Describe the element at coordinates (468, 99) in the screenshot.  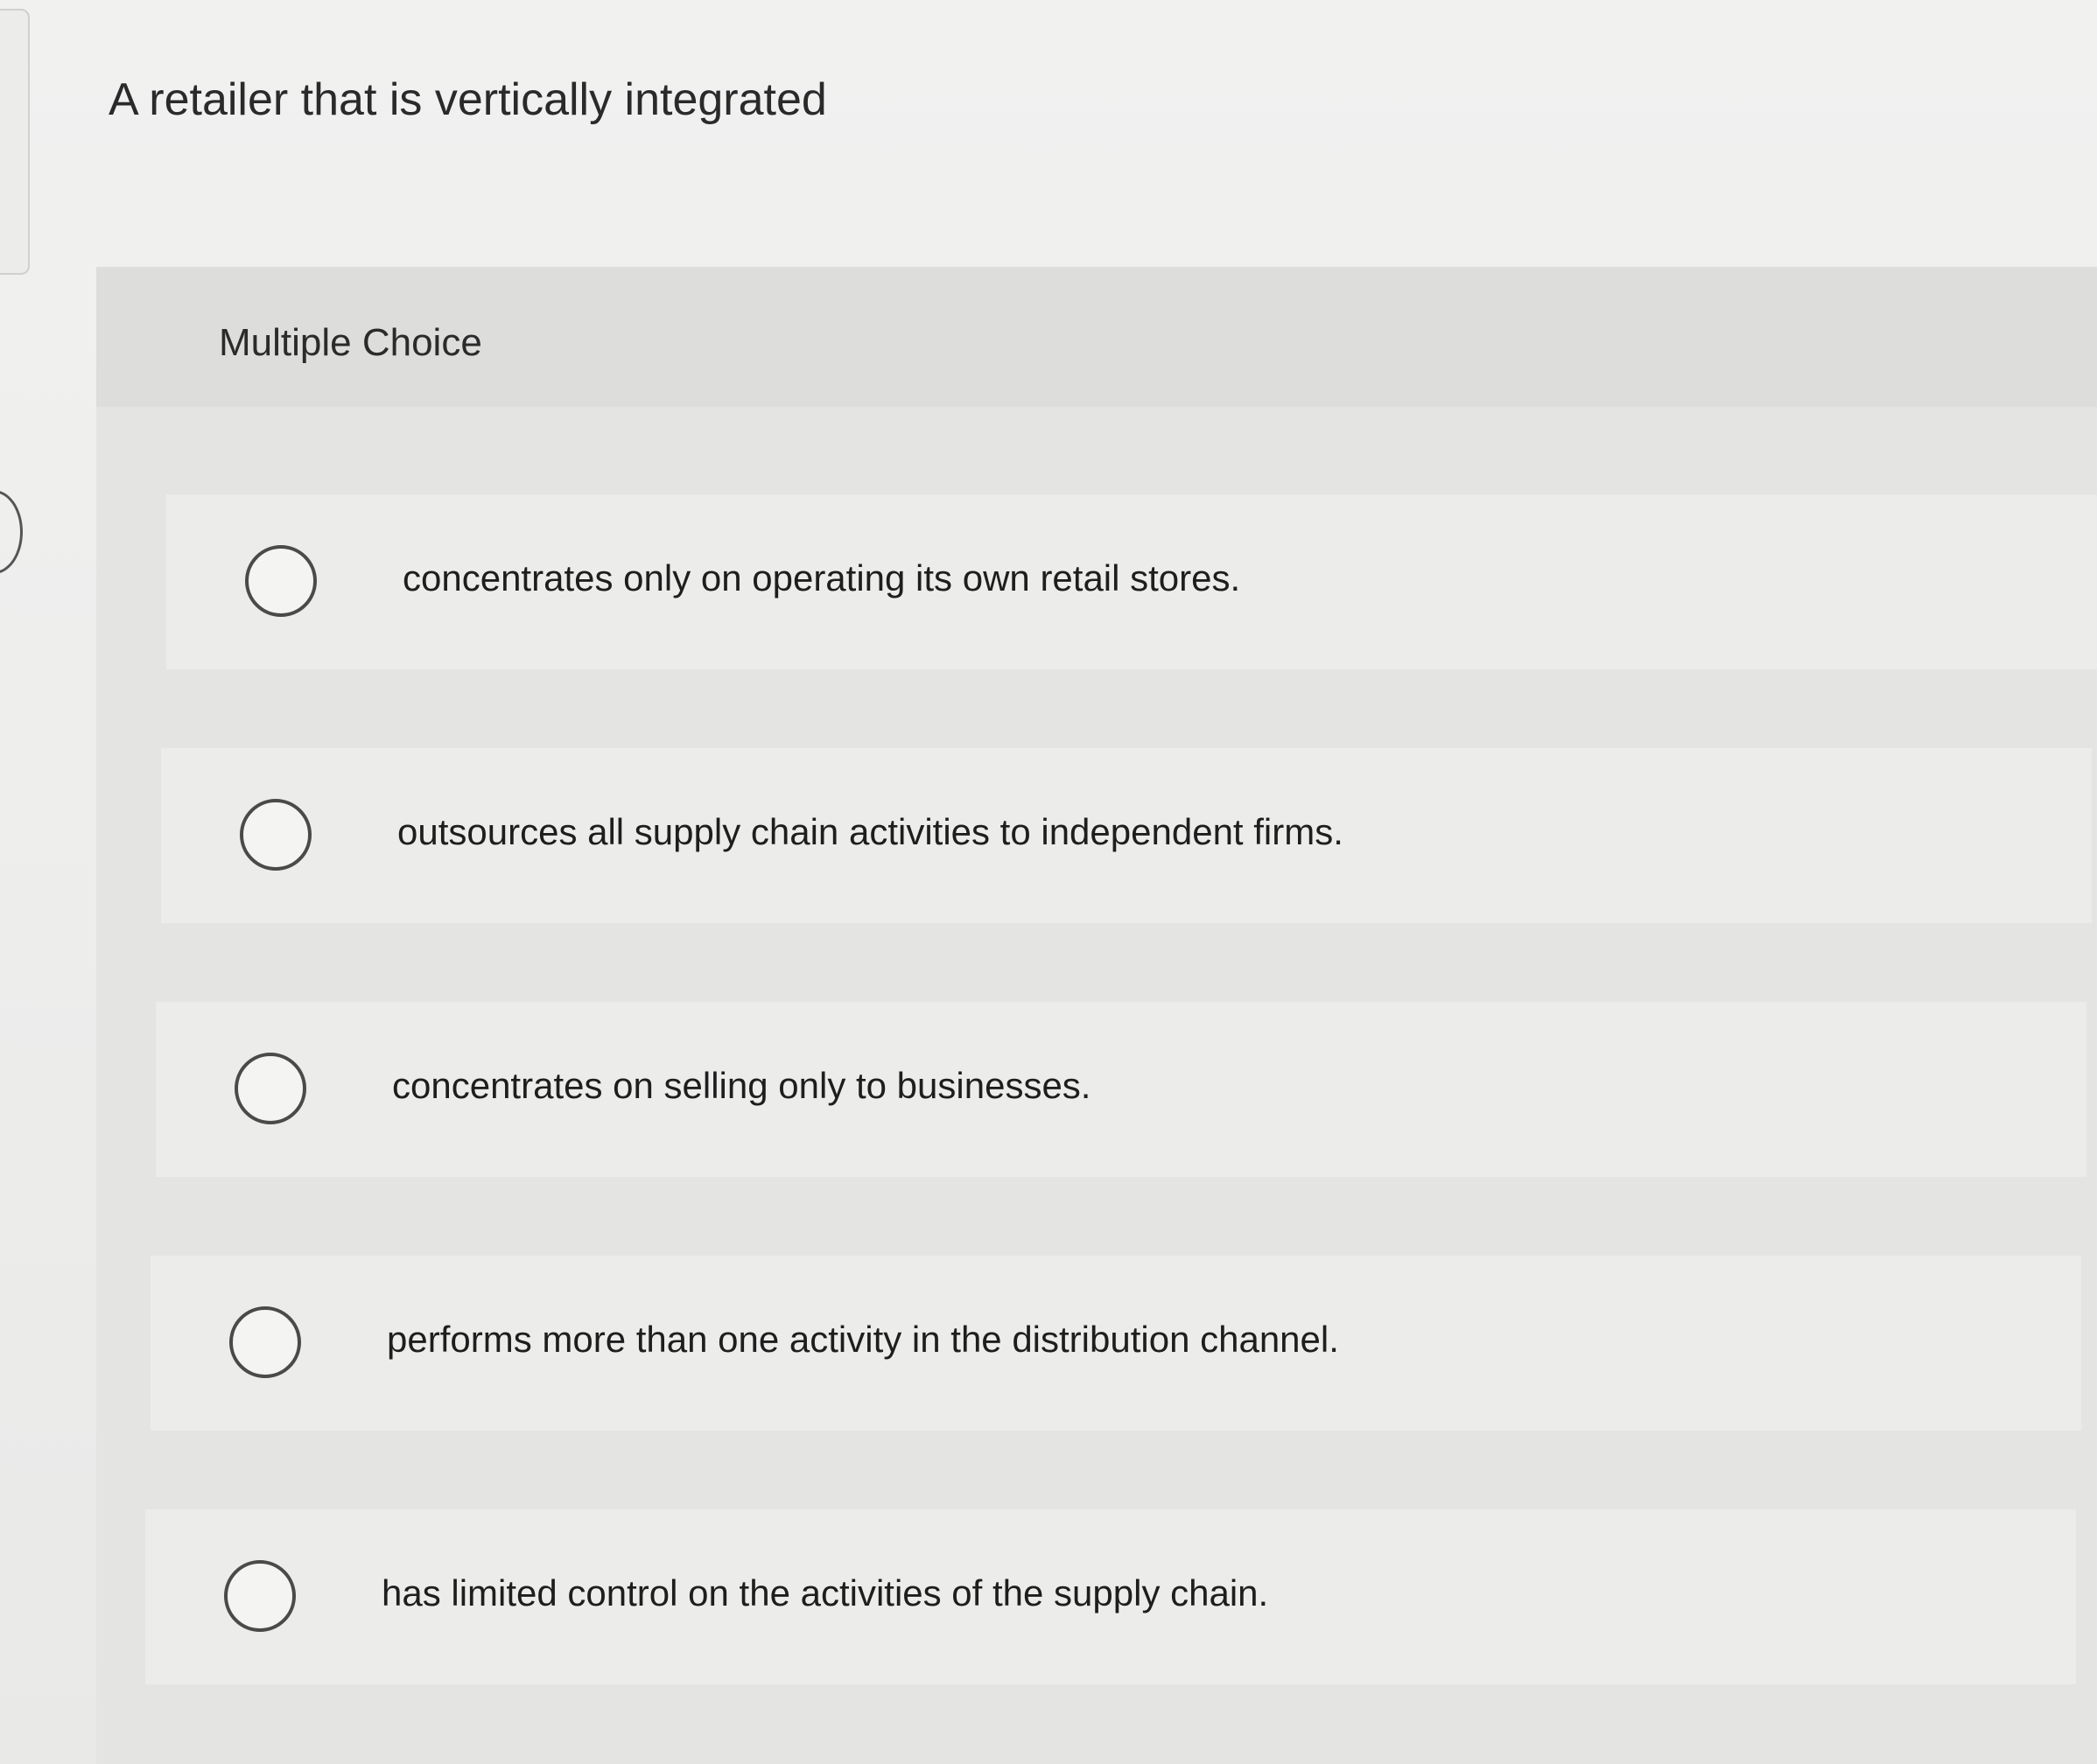
I see `question-prompt: A retailer that is vertically integrated` at that location.